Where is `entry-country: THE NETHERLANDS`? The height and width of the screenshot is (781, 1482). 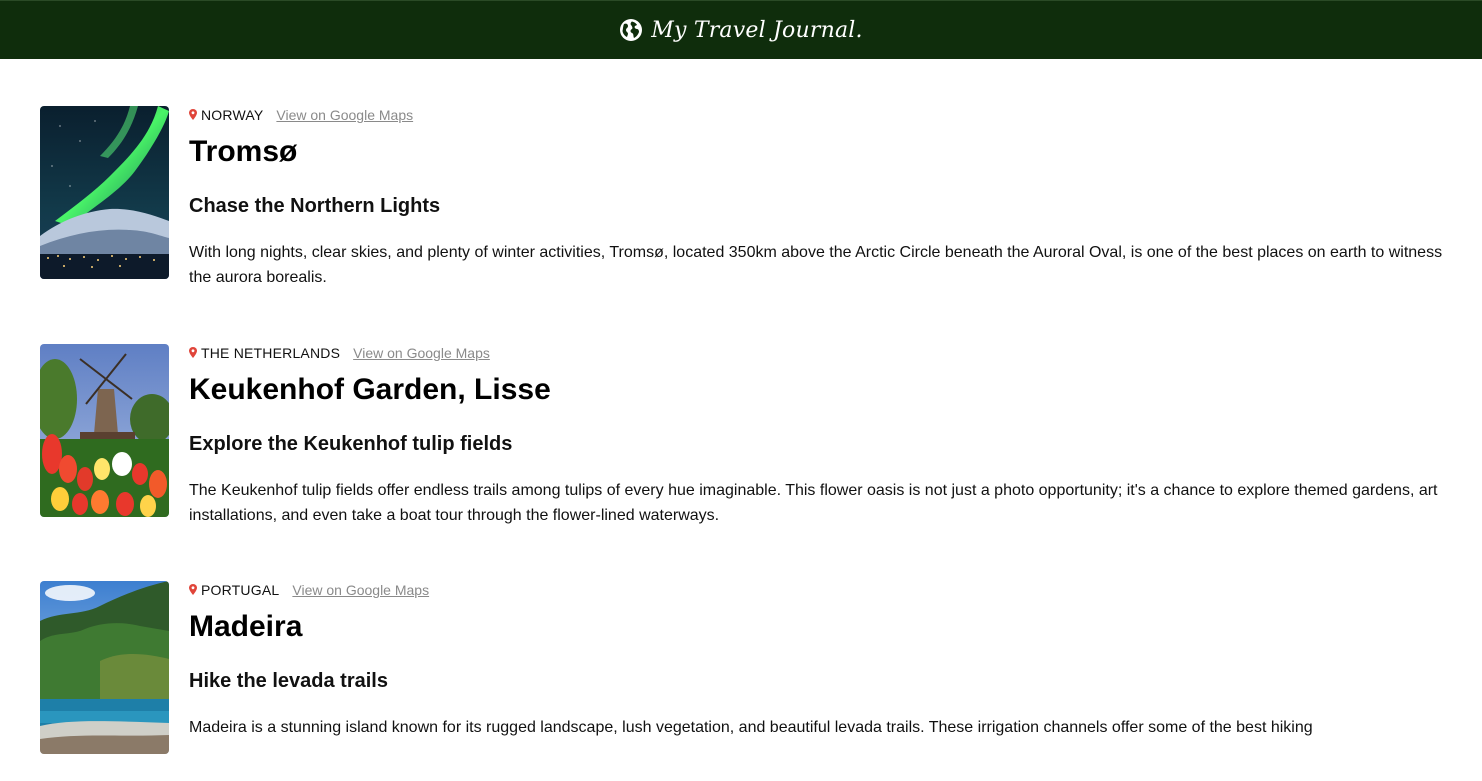
entry-country: THE NETHERLANDS is located at coordinates (271, 353).